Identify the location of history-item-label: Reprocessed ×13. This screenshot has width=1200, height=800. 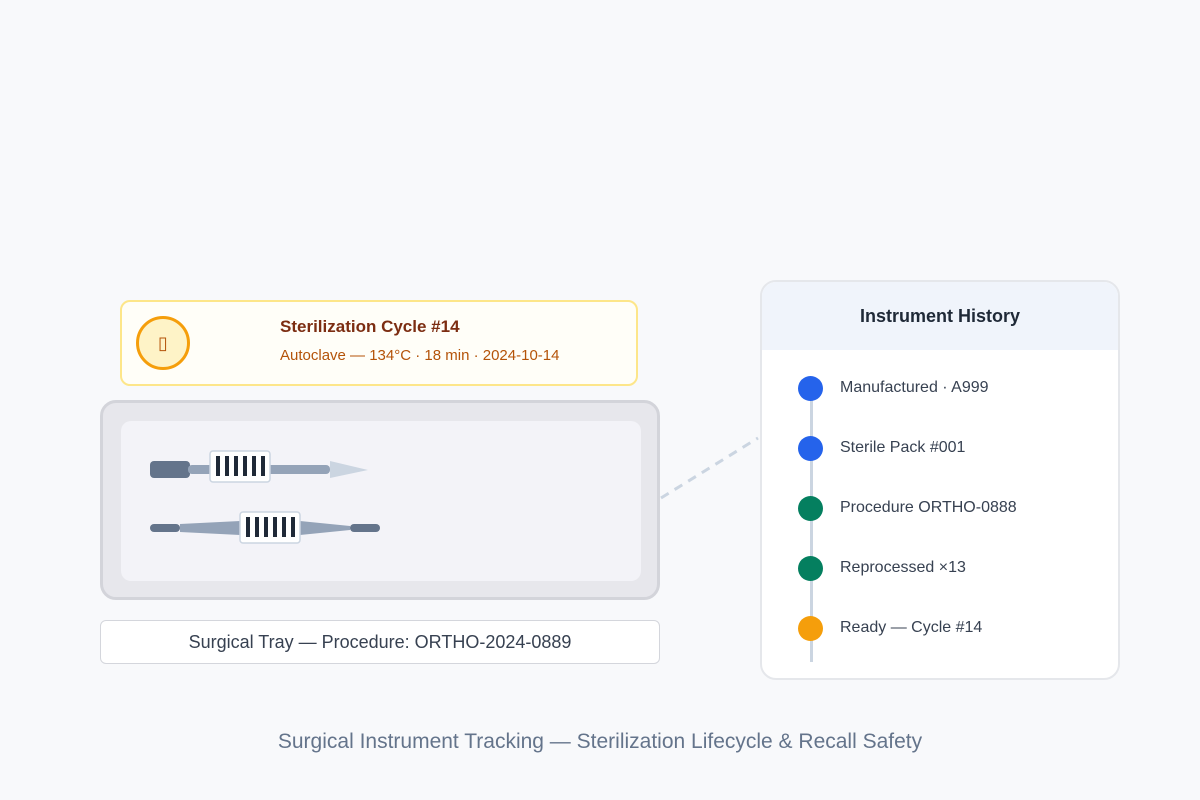
(903, 567).